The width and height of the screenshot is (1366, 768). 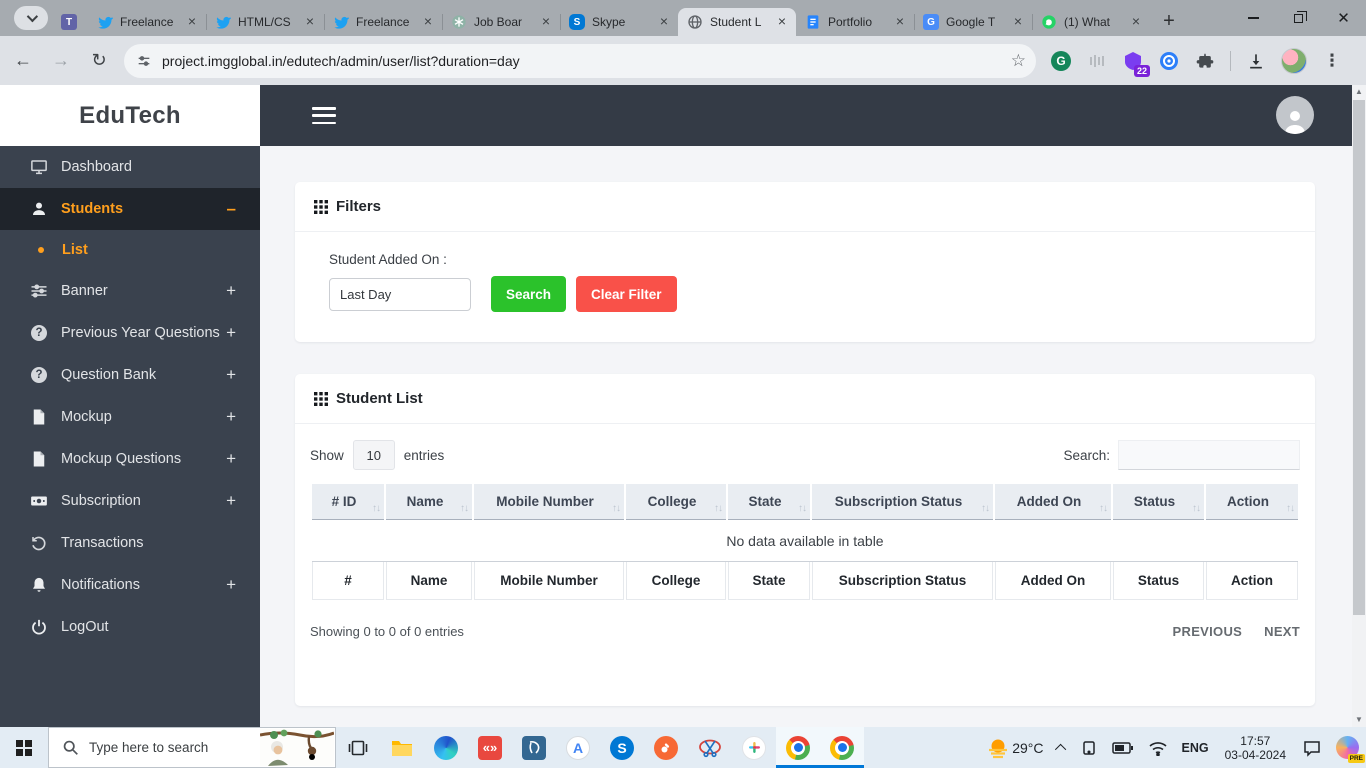 What do you see at coordinates (1256, 61) in the screenshot?
I see `downloads-icon` at bounding box center [1256, 61].